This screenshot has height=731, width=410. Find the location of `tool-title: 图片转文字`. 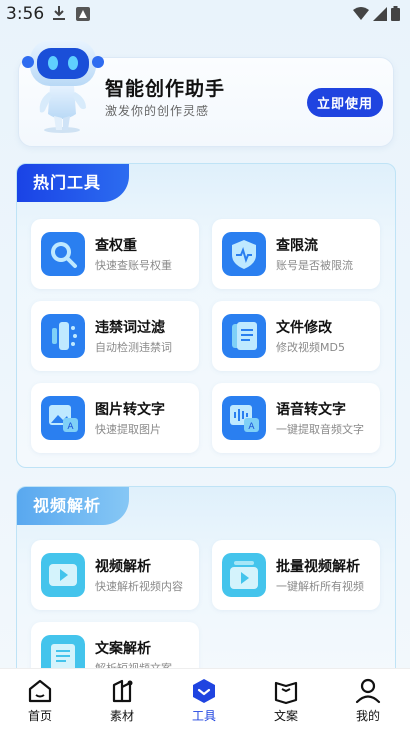

tool-title: 图片转文字 is located at coordinates (130, 410).